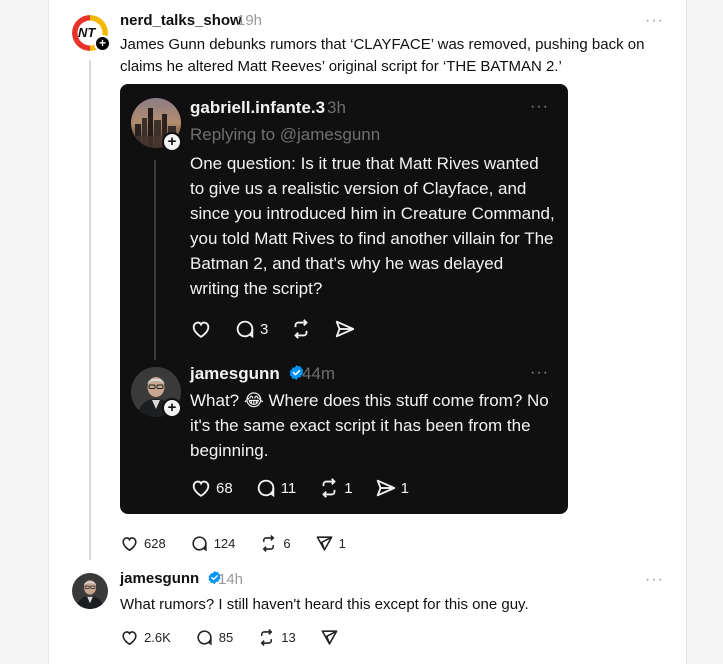 The image size is (723, 664). I want to click on comment-button: 11, so click(276, 488).